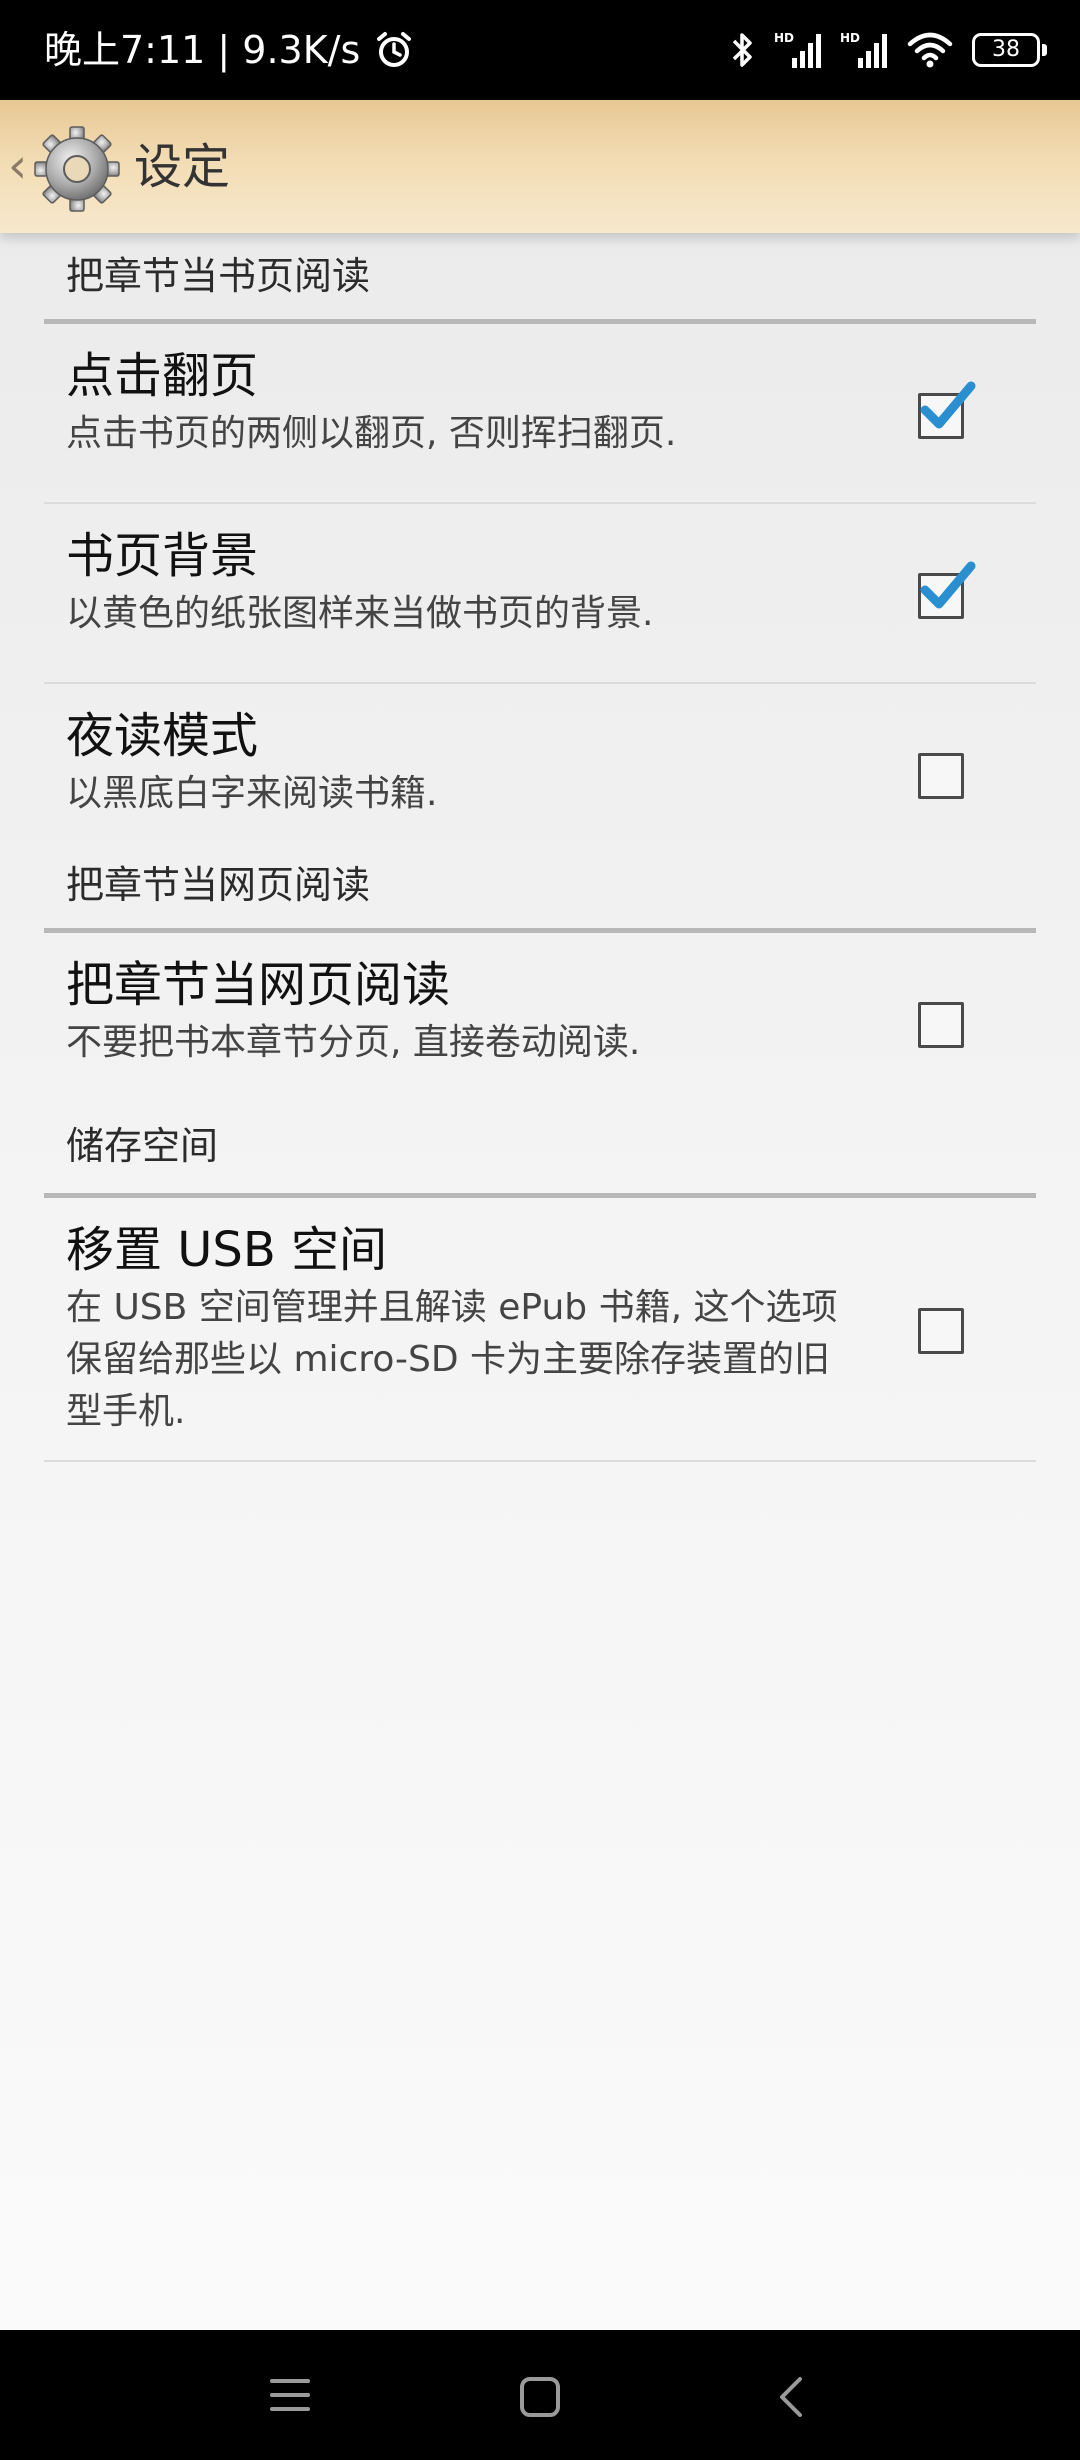 Image resolution: width=1080 pixels, height=2460 pixels. I want to click on battery-level: 38, so click(1006, 49).